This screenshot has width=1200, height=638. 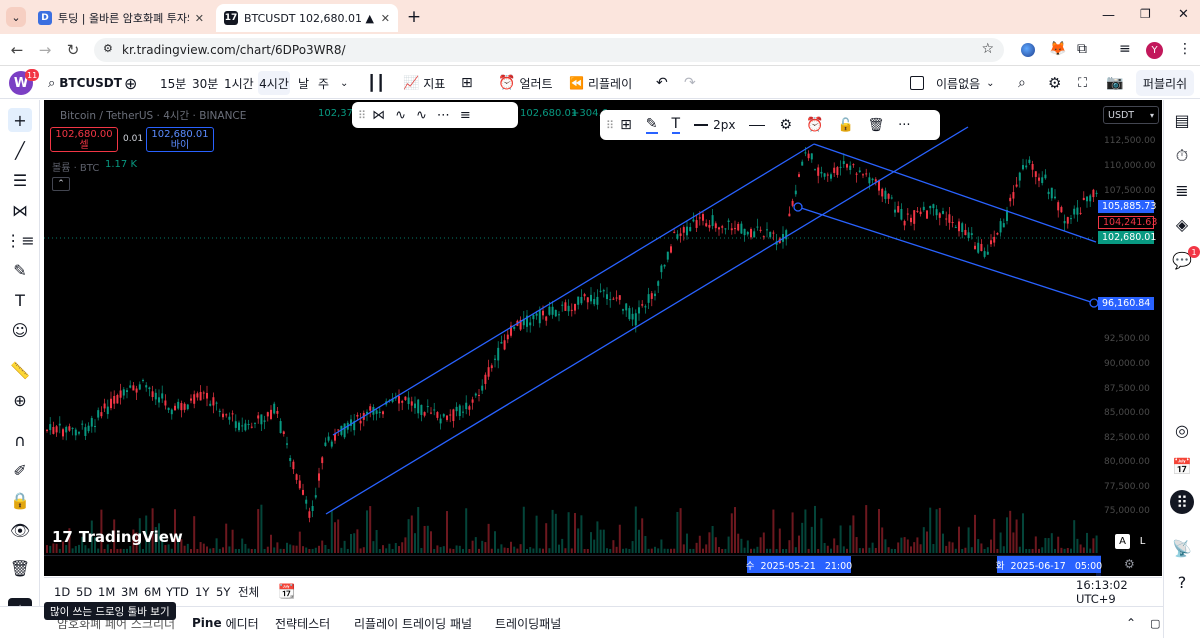 I want to click on site-info-icon: ⚙, so click(x=108, y=48).